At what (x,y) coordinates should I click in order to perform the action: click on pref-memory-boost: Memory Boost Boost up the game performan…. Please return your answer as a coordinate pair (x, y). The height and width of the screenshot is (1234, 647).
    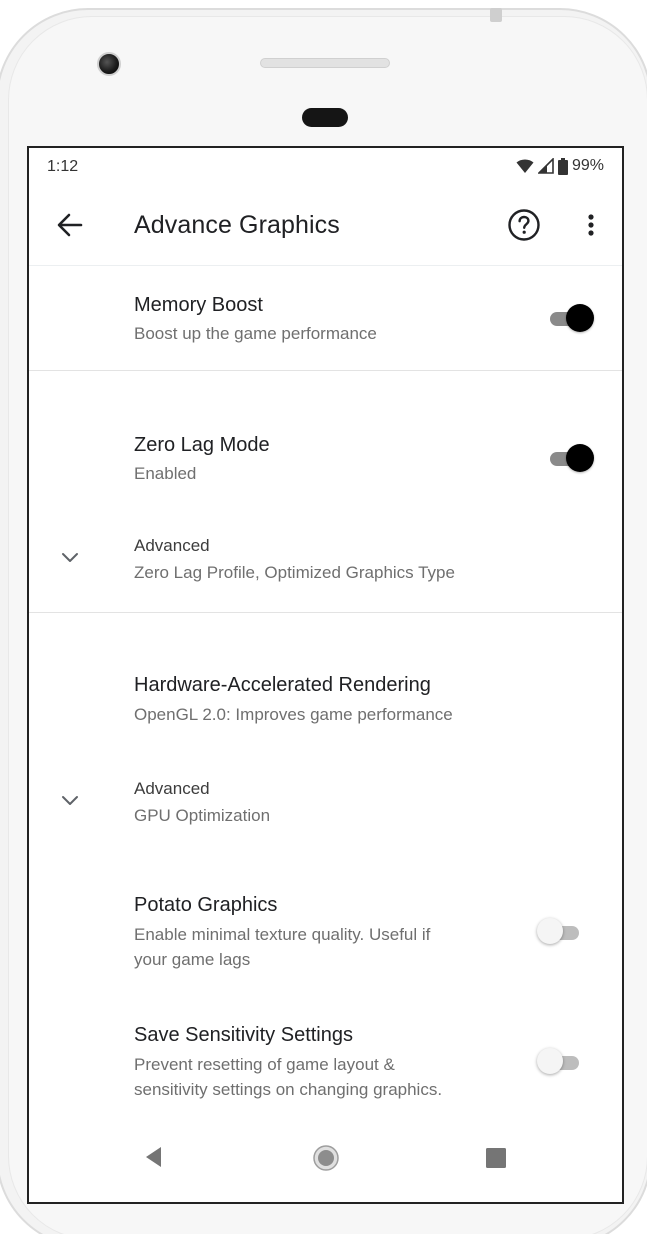
    Looking at the image, I should click on (325, 318).